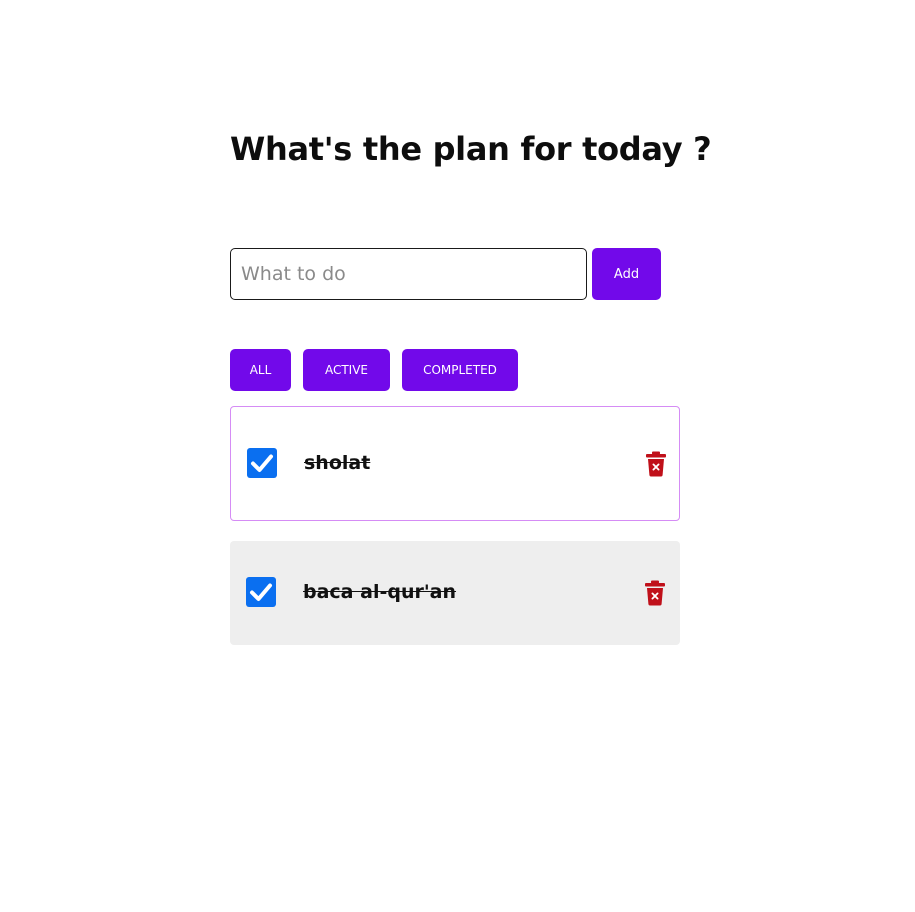 This screenshot has height=912, width=915. I want to click on filter-all-button: ALL, so click(260, 370).